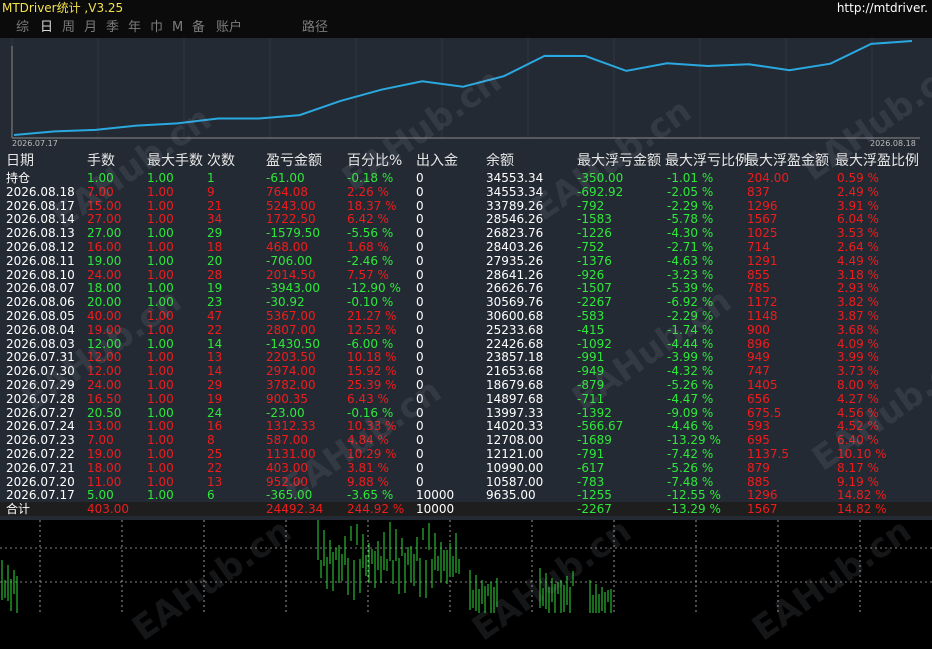 The image size is (932, 649). Describe the element at coordinates (758, 357) in the screenshot. I see `cell-10: 949` at that location.